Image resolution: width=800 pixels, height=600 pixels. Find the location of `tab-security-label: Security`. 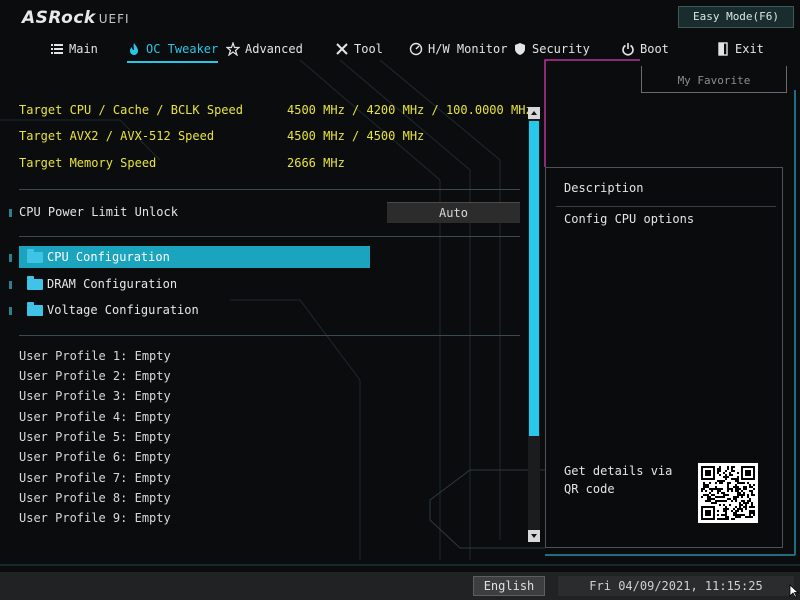

tab-security-label: Security is located at coordinates (561, 49).